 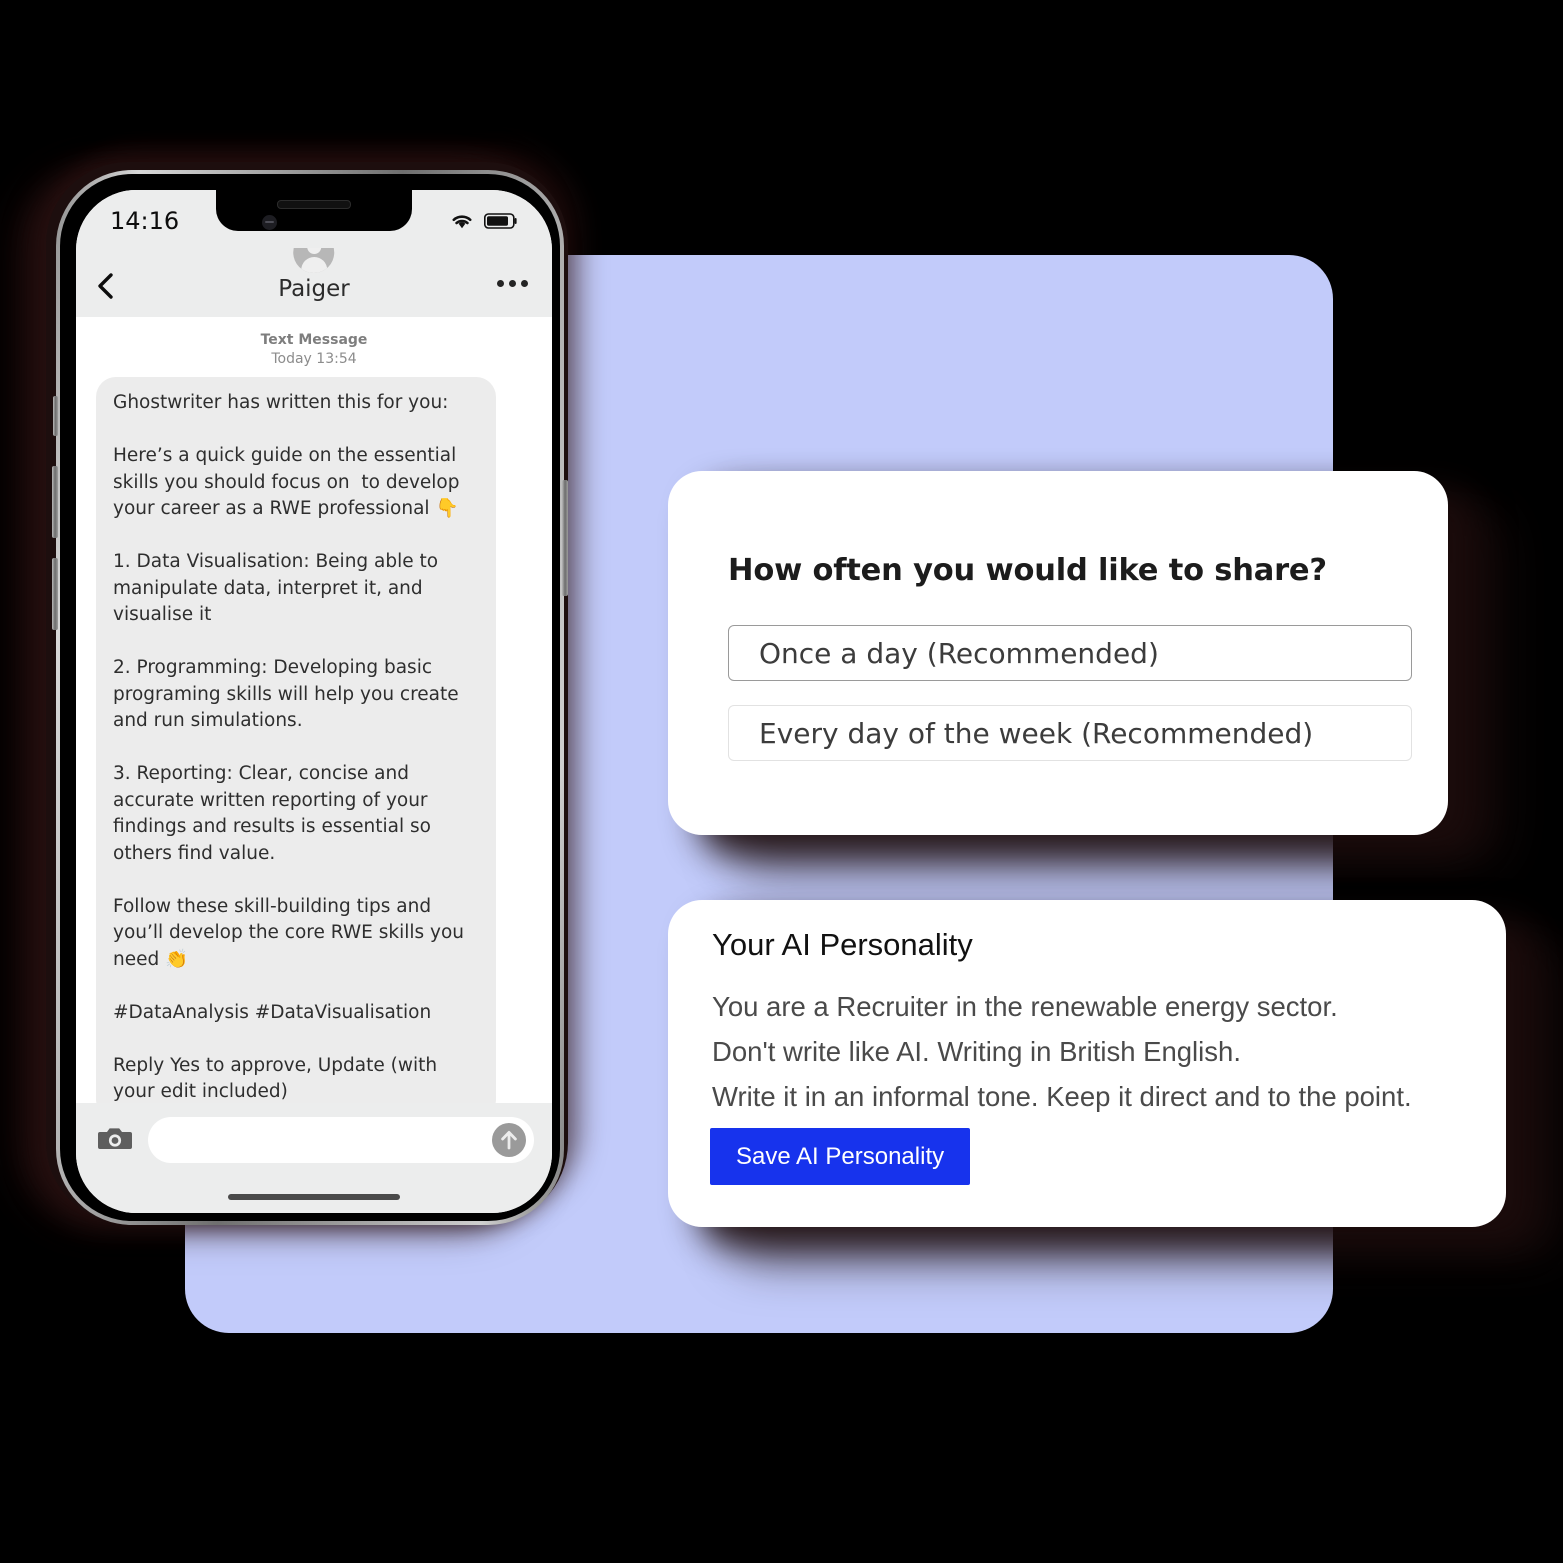 I want to click on status-indicators, so click(x=483, y=219).